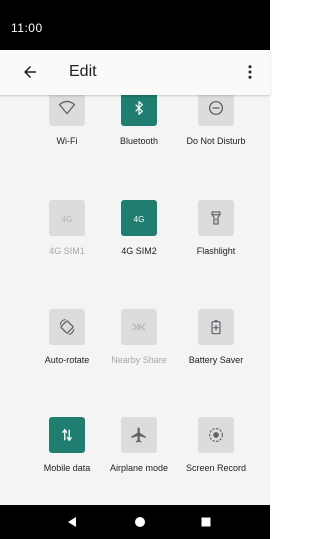 The image size is (320, 539). I want to click on nav-recents-button, so click(206, 522).